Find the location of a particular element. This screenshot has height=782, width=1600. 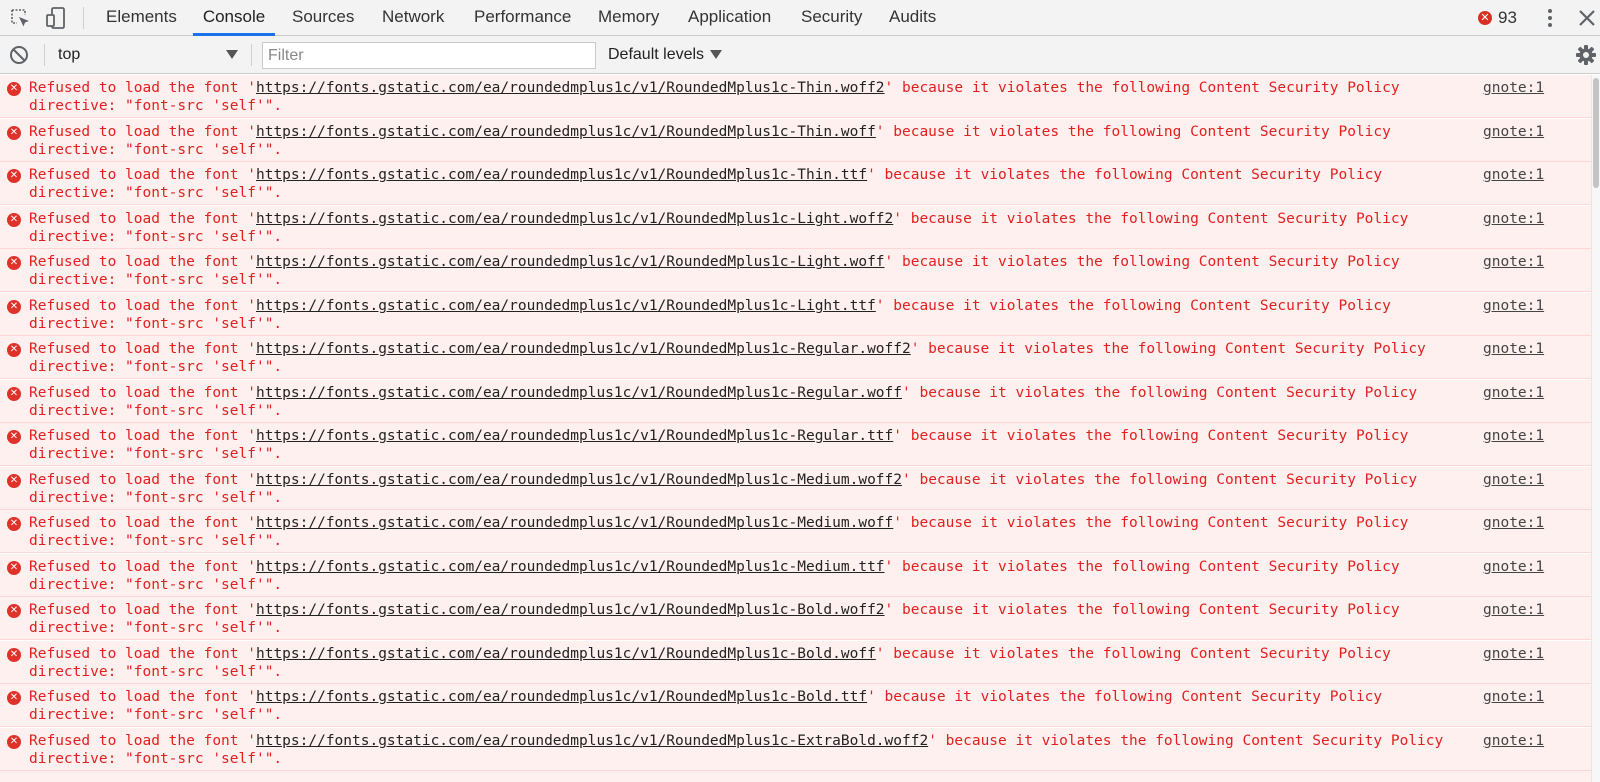

tab-sources: Sources is located at coordinates (323, 18).